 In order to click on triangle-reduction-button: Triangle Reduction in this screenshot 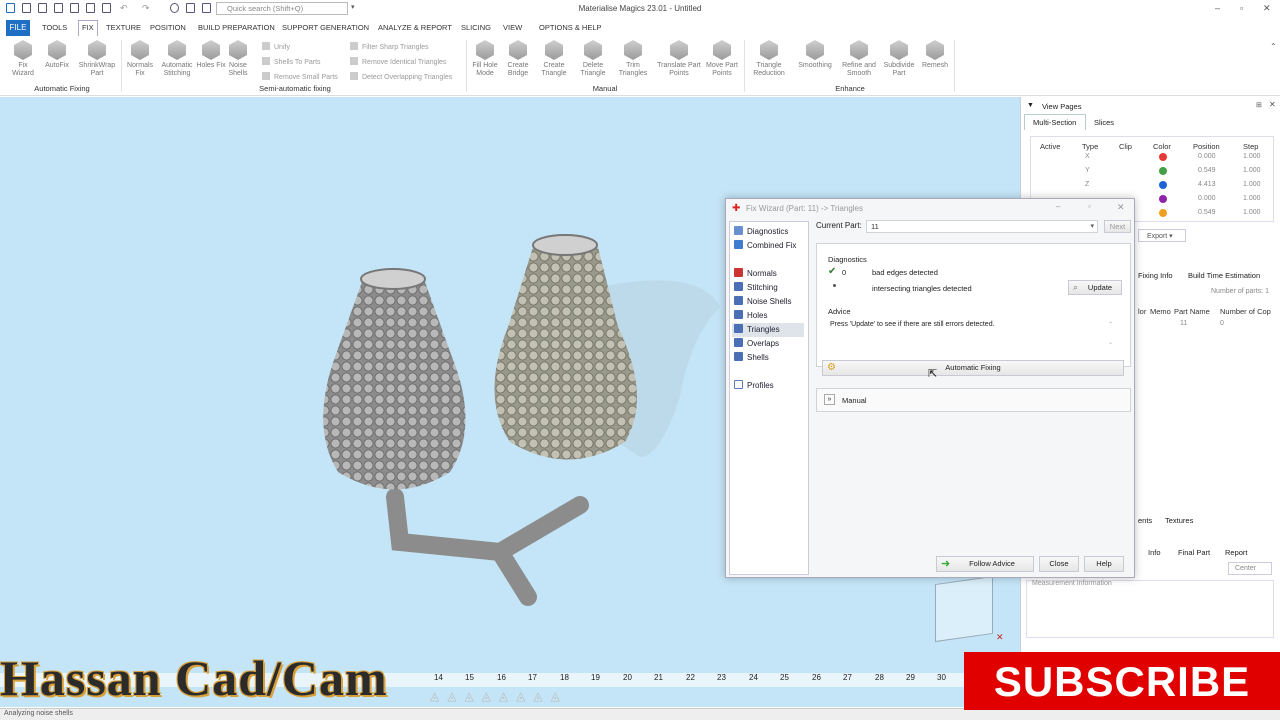, I will do `click(769, 59)`.